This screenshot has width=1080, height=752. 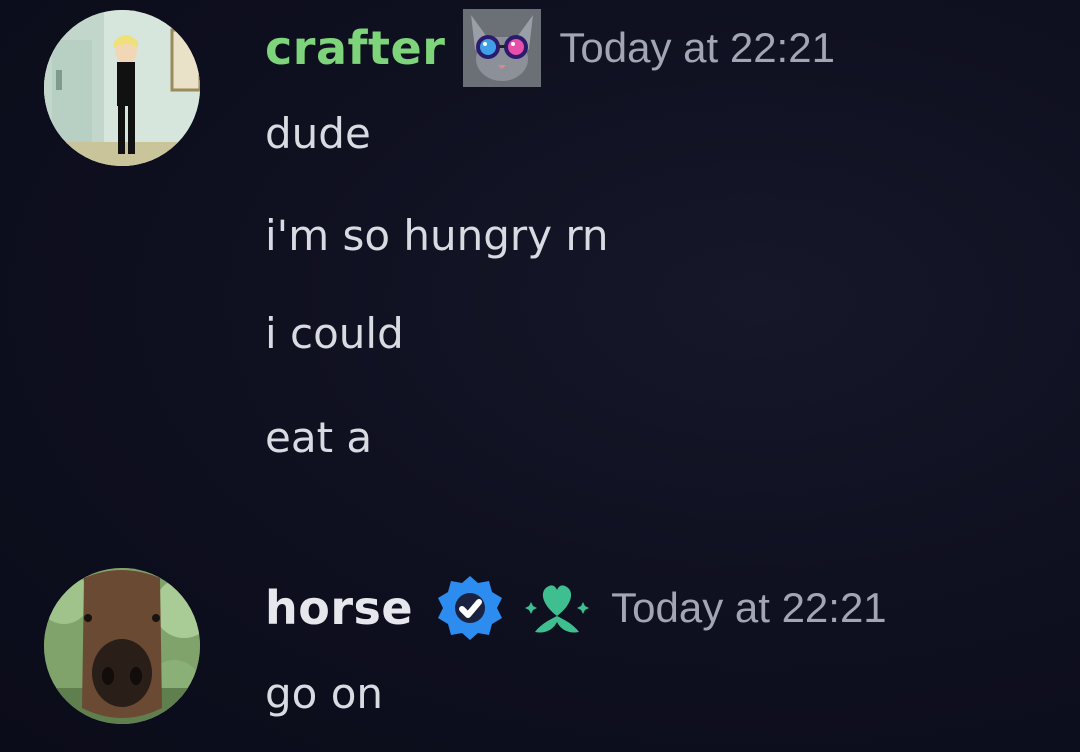 I want to click on cat-with-galaxy-glasses-icon, so click(x=502, y=48).